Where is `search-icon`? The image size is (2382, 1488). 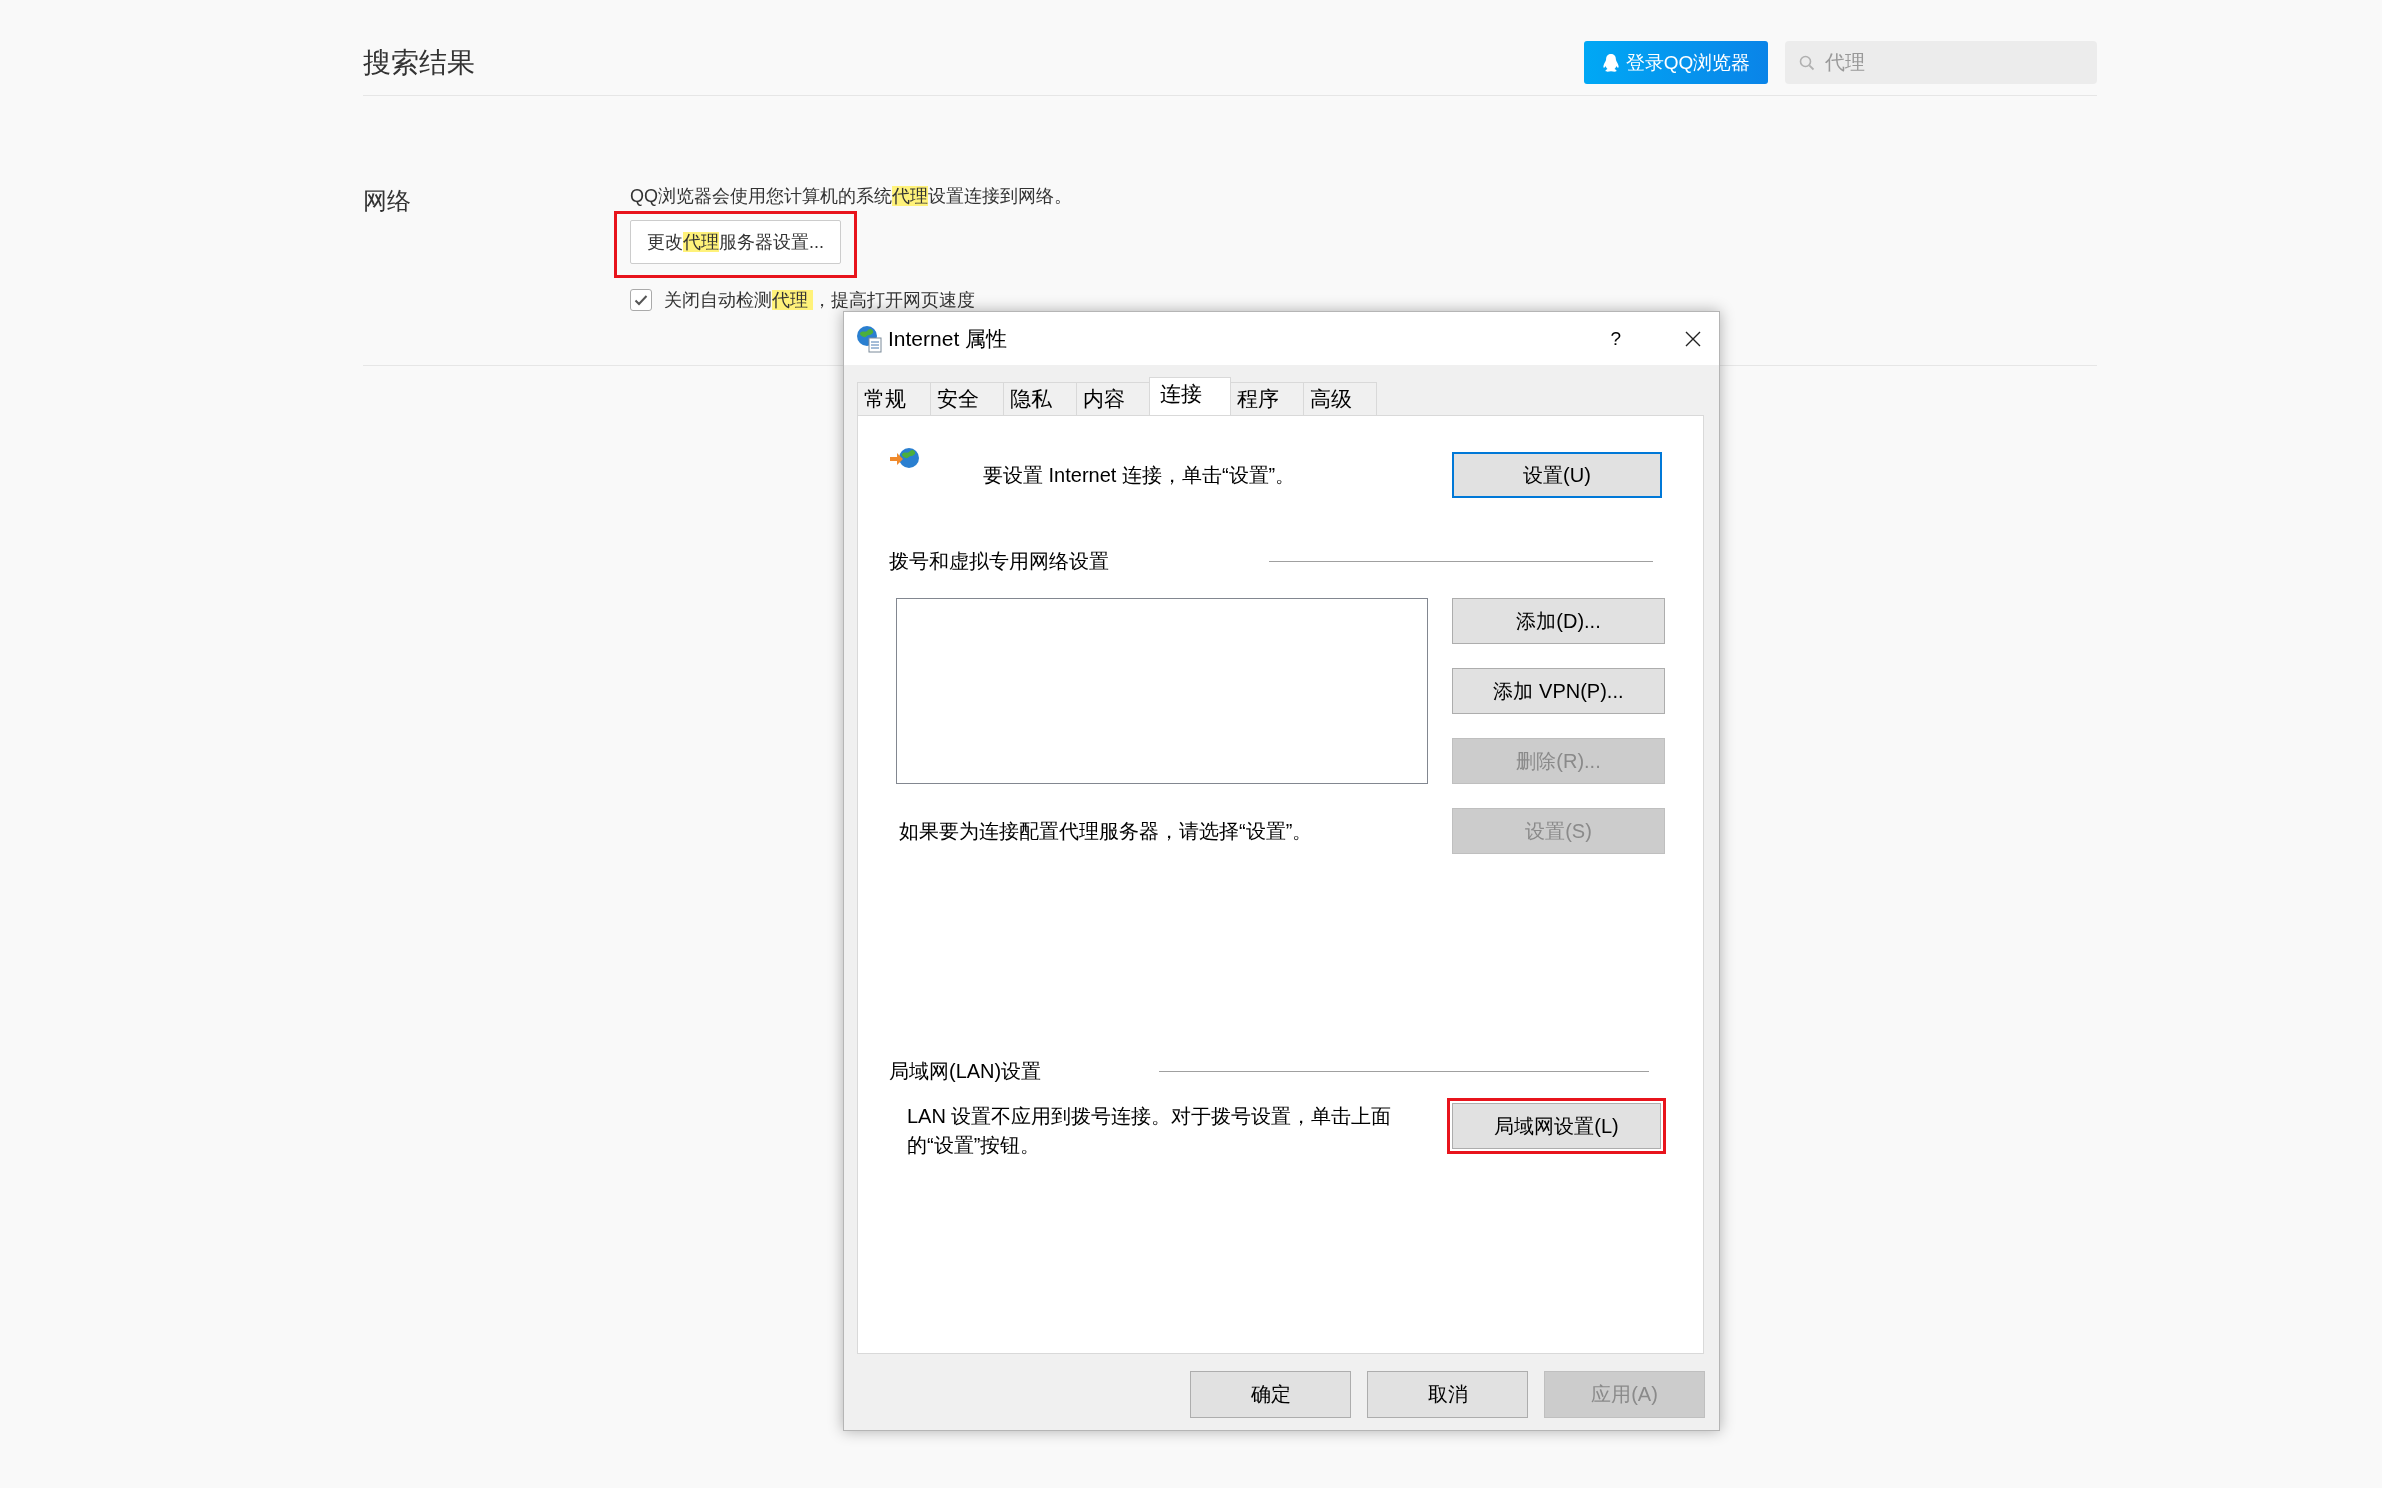
search-icon is located at coordinates (1807, 63).